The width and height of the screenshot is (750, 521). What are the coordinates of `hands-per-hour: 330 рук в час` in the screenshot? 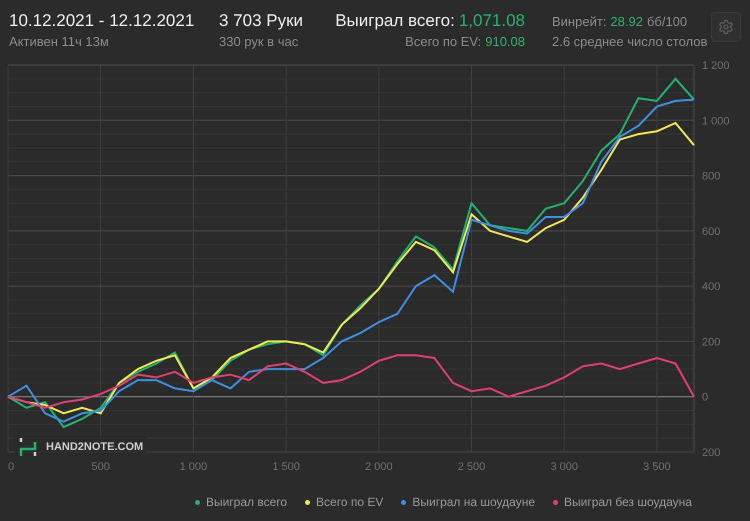 It's located at (259, 42).